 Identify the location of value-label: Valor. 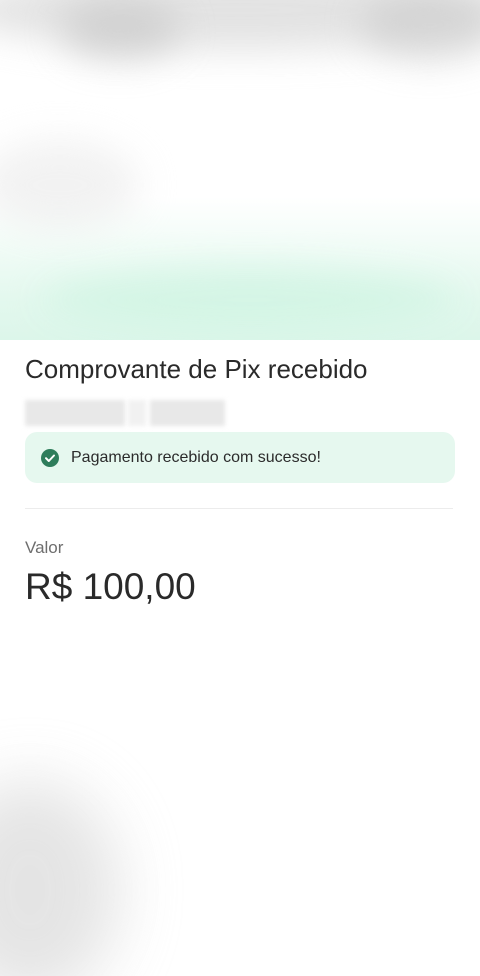
(44, 547).